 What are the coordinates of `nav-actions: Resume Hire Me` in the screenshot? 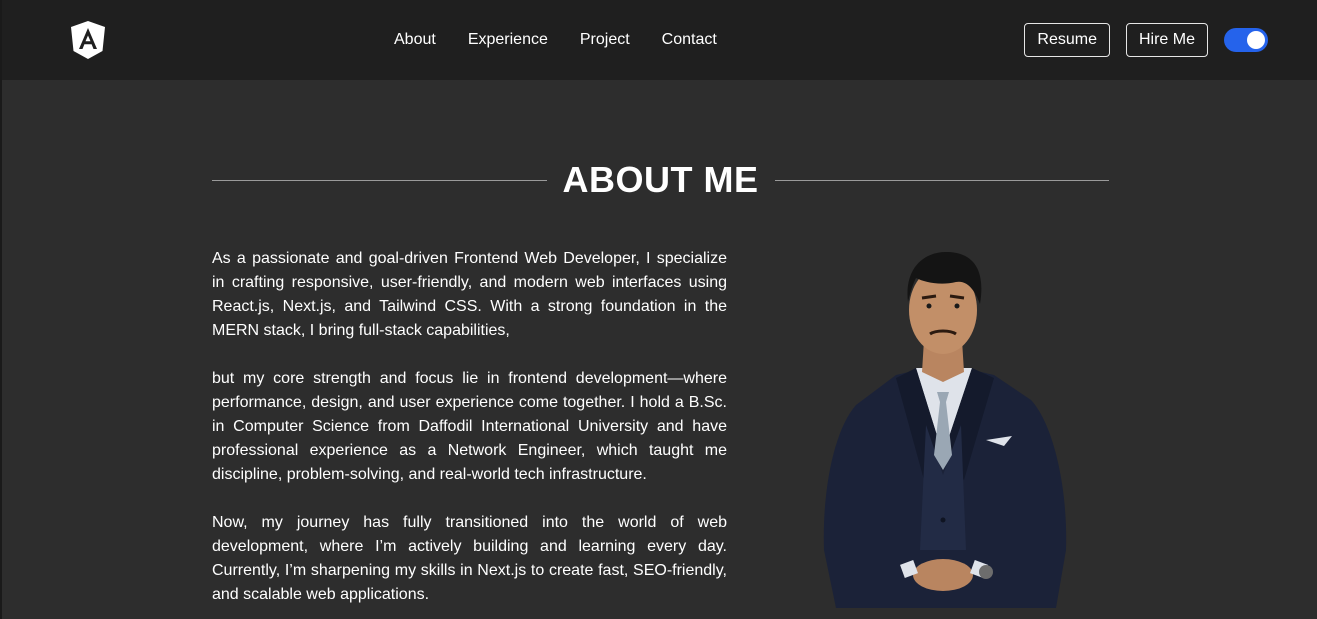 It's located at (1146, 40).